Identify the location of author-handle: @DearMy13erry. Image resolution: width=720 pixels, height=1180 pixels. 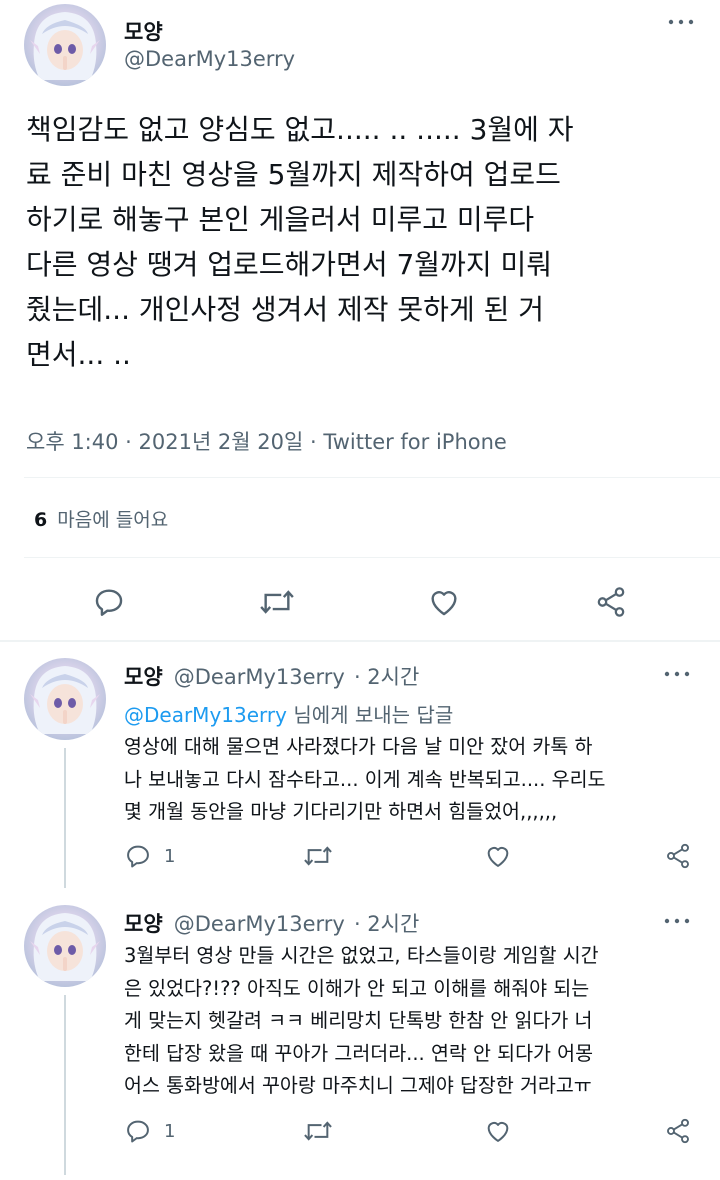
(209, 59).